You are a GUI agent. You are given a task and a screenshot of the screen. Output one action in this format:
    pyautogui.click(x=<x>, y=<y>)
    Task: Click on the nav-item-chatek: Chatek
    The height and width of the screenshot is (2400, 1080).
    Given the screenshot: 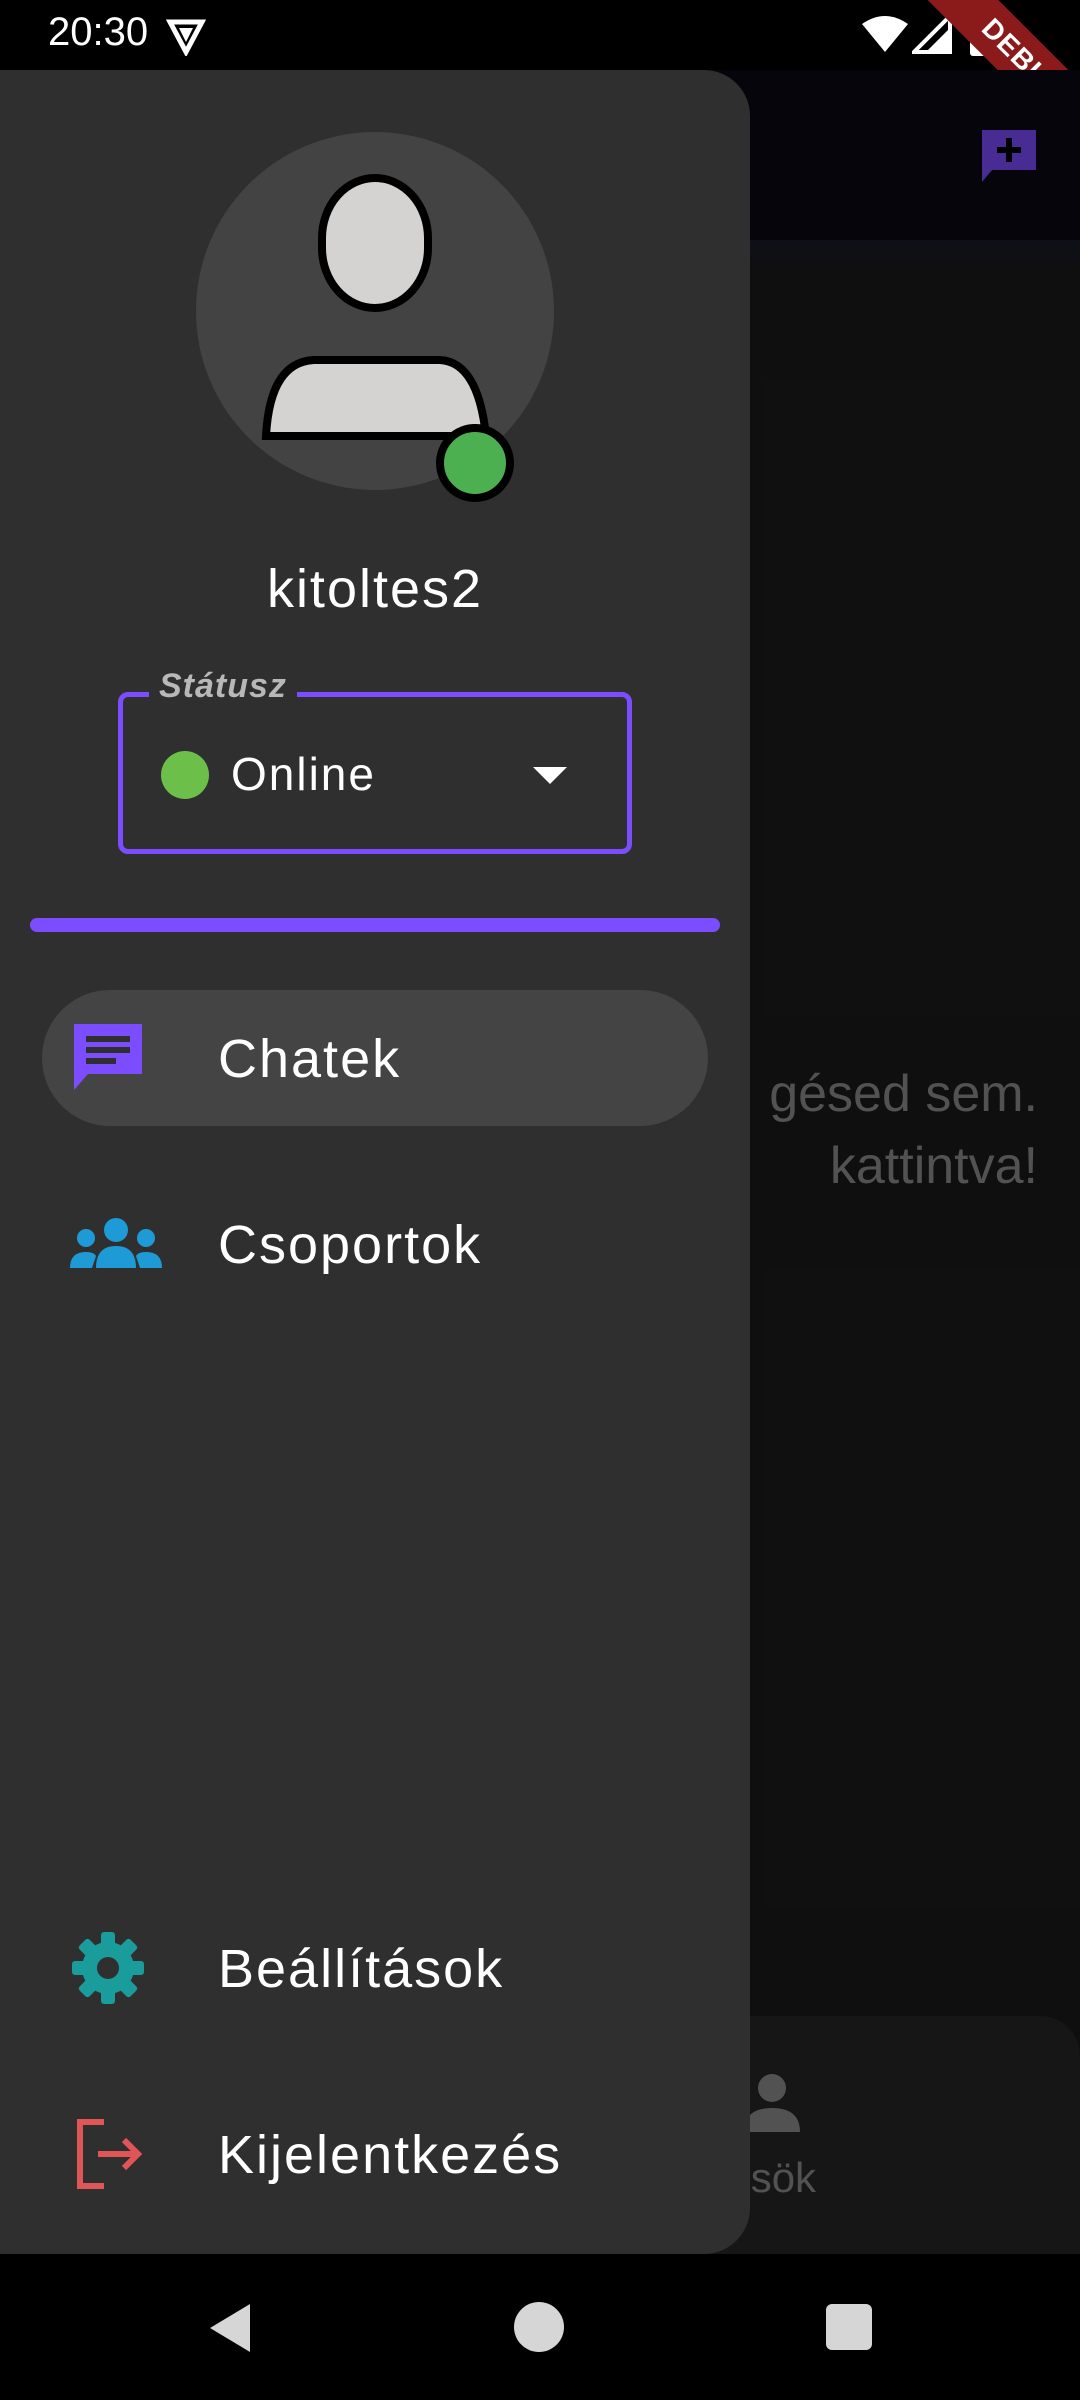 What is the action you would take?
    pyautogui.click(x=375, y=1058)
    